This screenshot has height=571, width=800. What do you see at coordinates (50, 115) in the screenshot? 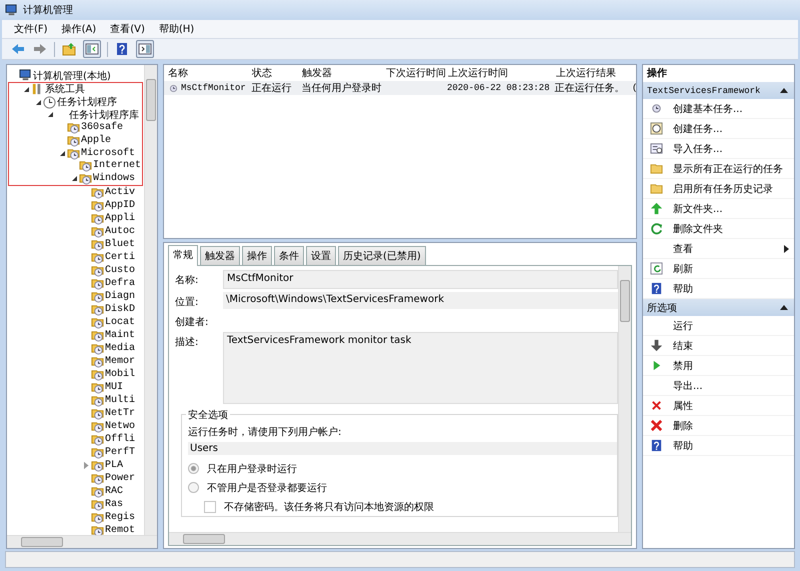
I see `expanded-arrow-icon` at bounding box center [50, 115].